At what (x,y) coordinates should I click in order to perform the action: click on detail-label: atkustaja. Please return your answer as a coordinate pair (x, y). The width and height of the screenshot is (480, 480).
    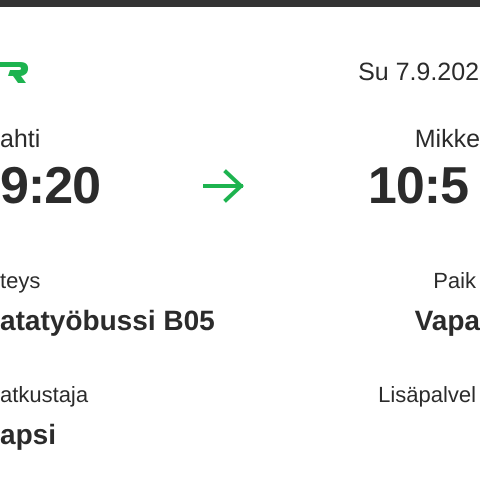
    Looking at the image, I should click on (44, 395).